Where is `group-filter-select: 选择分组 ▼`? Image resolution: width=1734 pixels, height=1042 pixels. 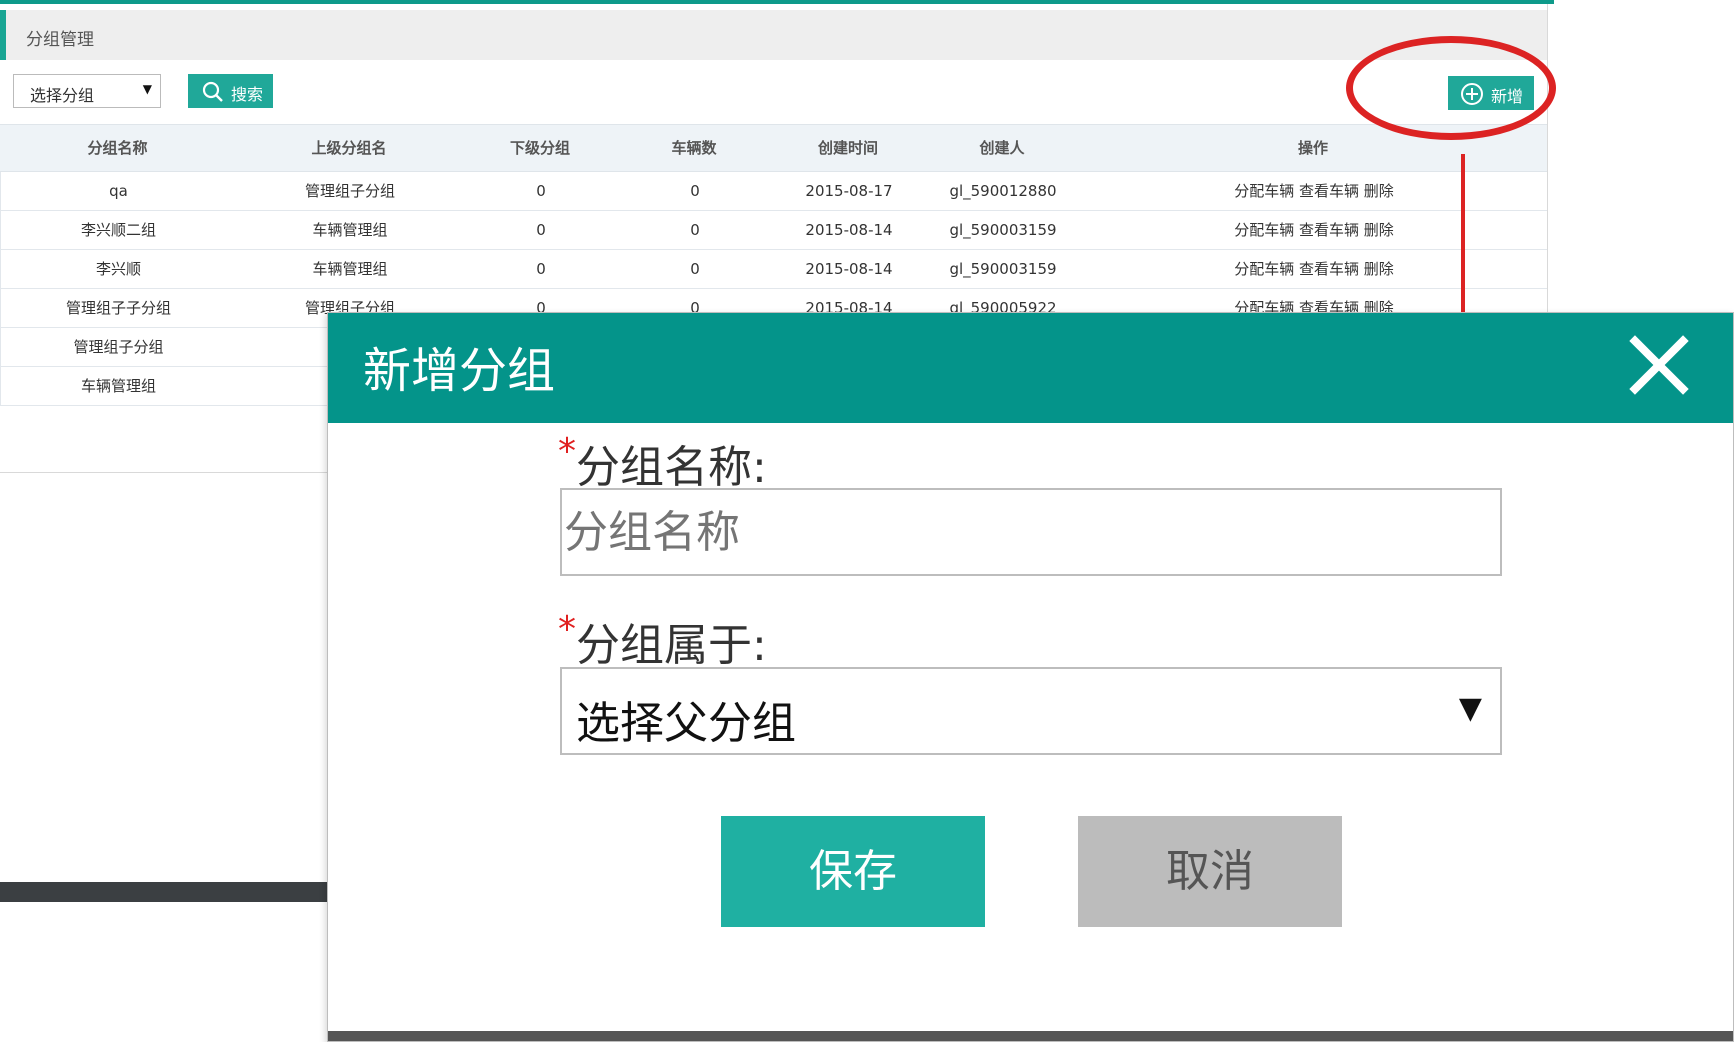
group-filter-select: 选择分组 ▼ is located at coordinates (87, 91).